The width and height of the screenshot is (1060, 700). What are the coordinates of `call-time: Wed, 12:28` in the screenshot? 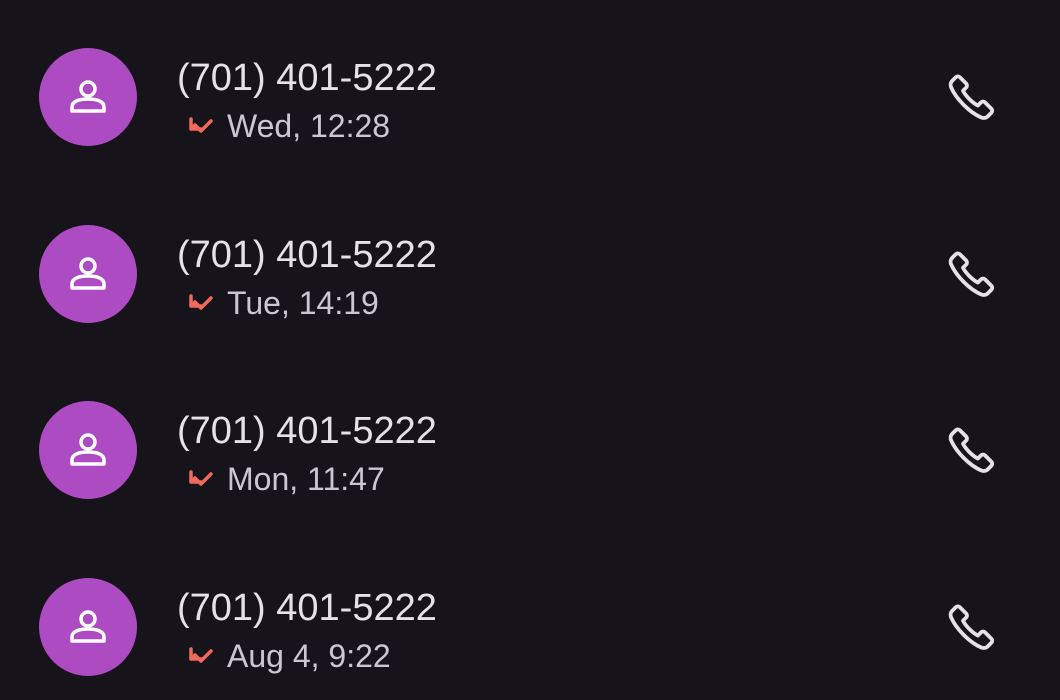 It's located at (309, 126).